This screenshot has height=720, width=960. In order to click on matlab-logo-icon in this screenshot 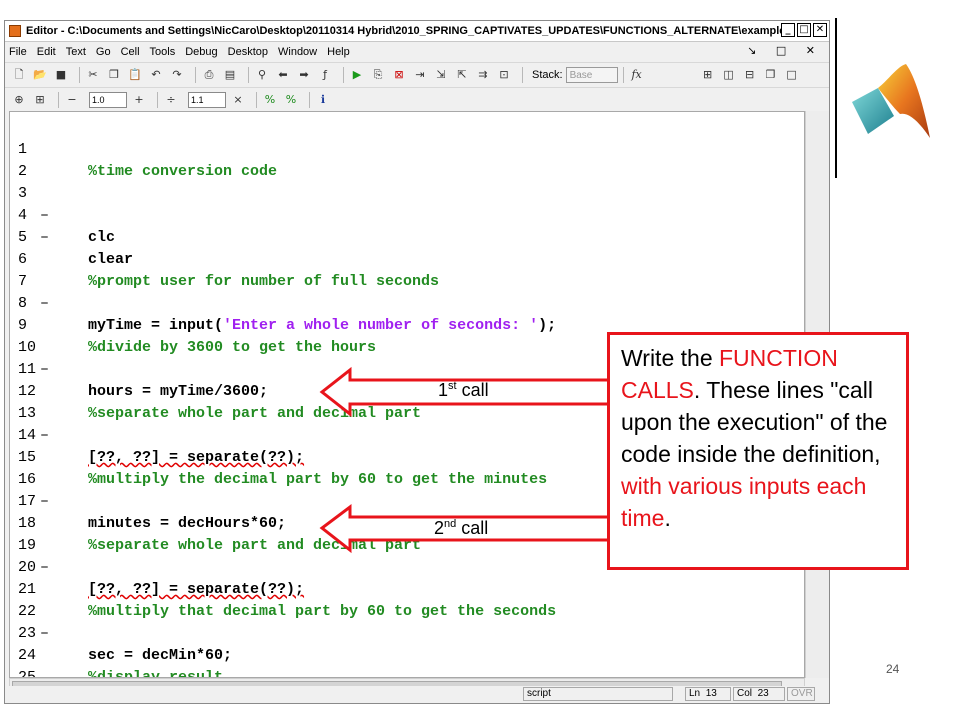, I will do `click(891, 101)`.